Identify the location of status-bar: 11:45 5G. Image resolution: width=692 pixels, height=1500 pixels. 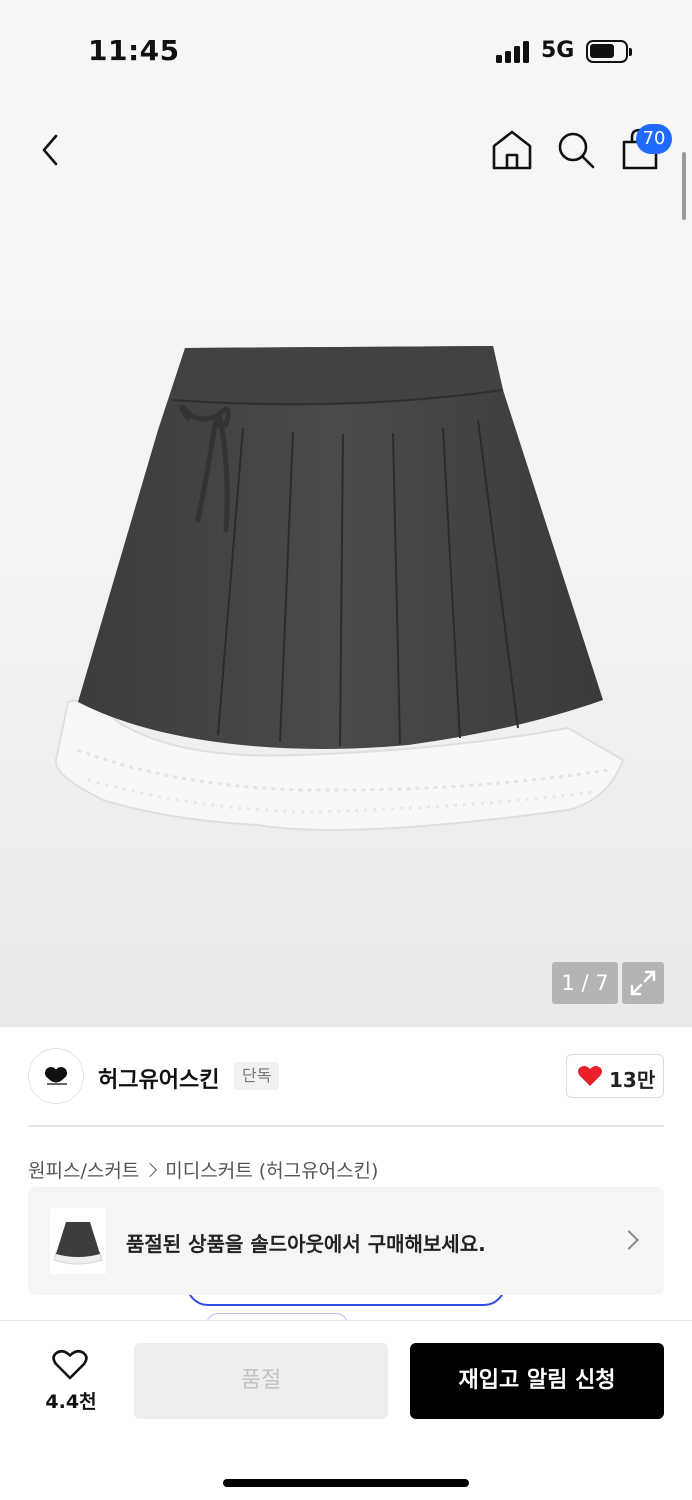
(346, 50).